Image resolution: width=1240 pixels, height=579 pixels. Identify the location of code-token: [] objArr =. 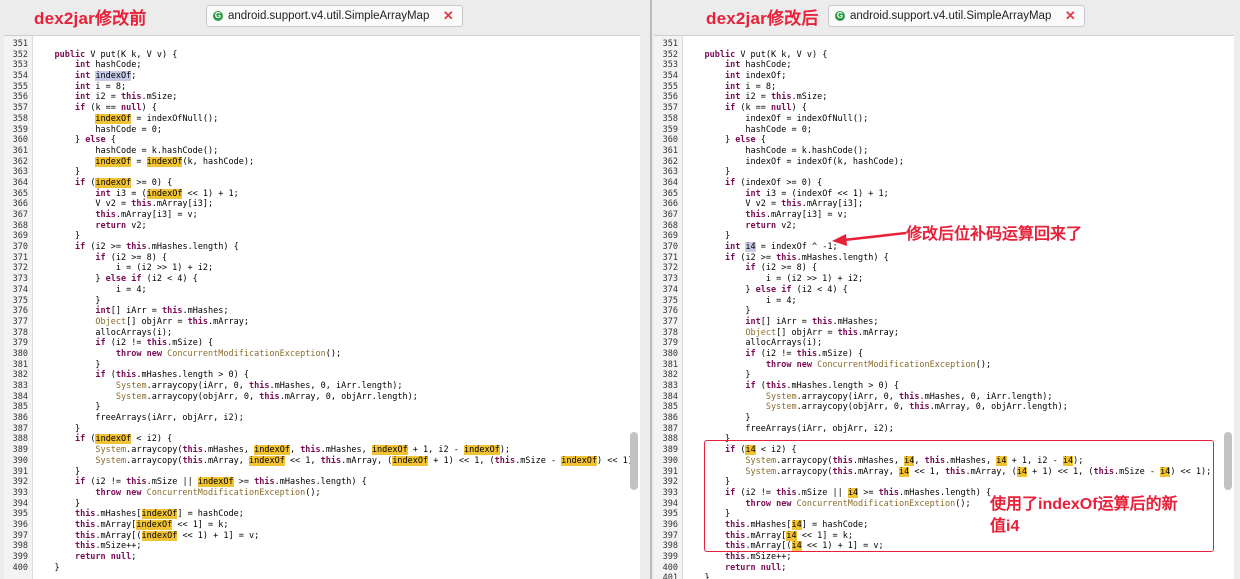
(157, 321).